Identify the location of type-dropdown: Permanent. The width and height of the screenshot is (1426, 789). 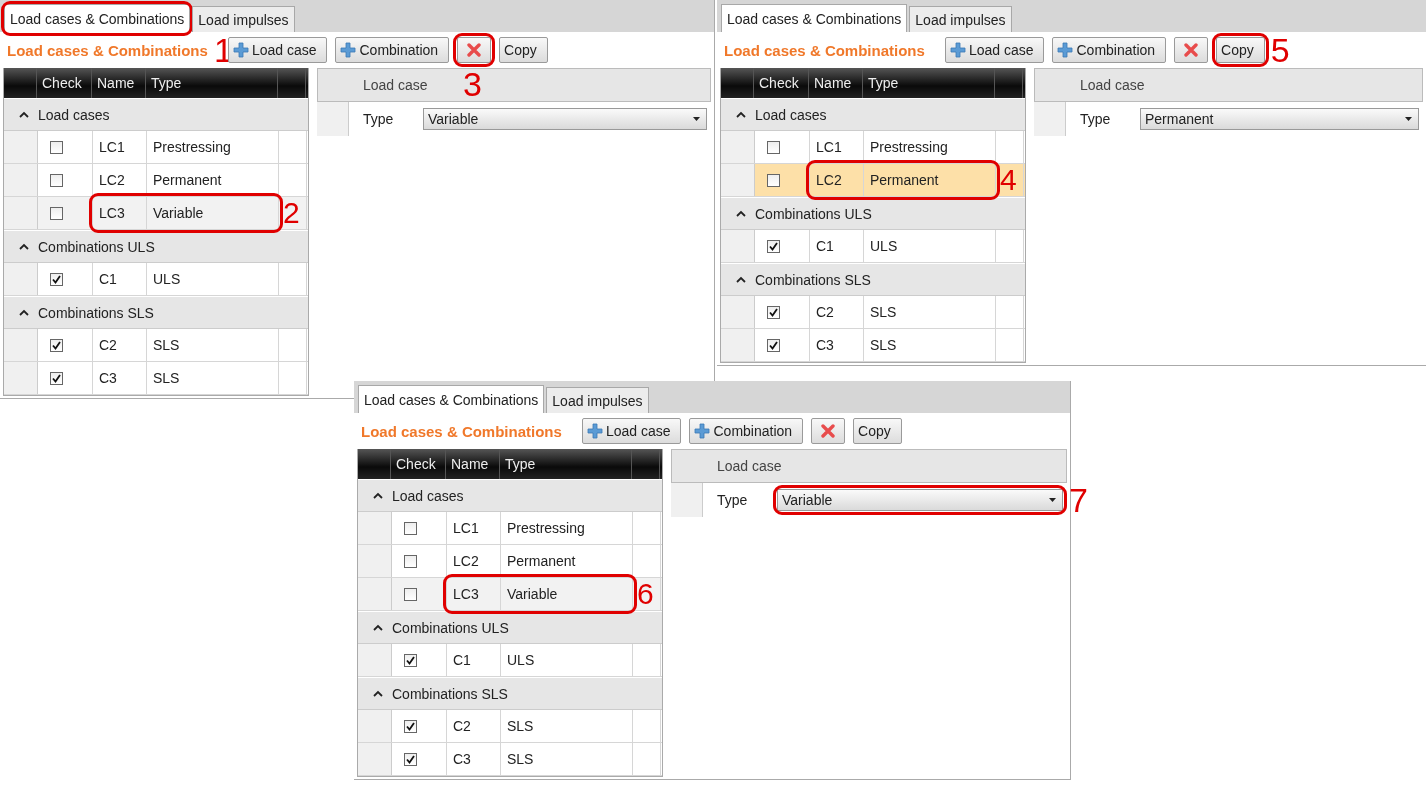
(1279, 119).